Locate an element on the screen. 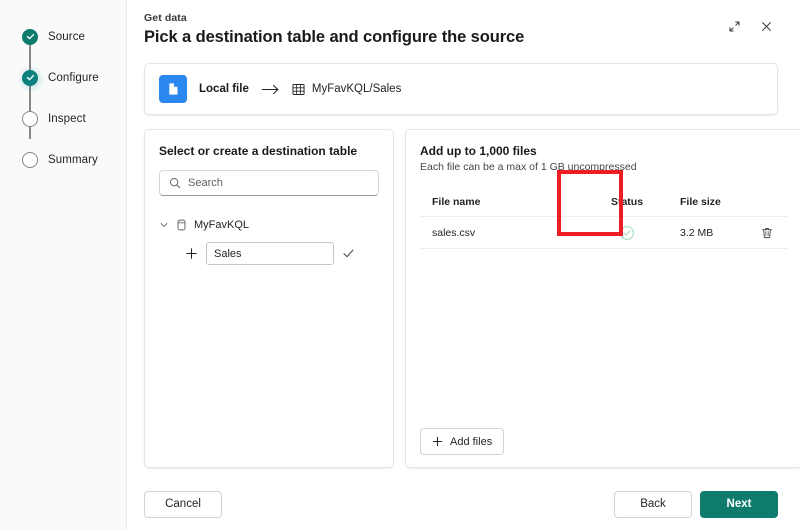 The image size is (800, 530). step-label-inspect: Inspect is located at coordinates (67, 118).